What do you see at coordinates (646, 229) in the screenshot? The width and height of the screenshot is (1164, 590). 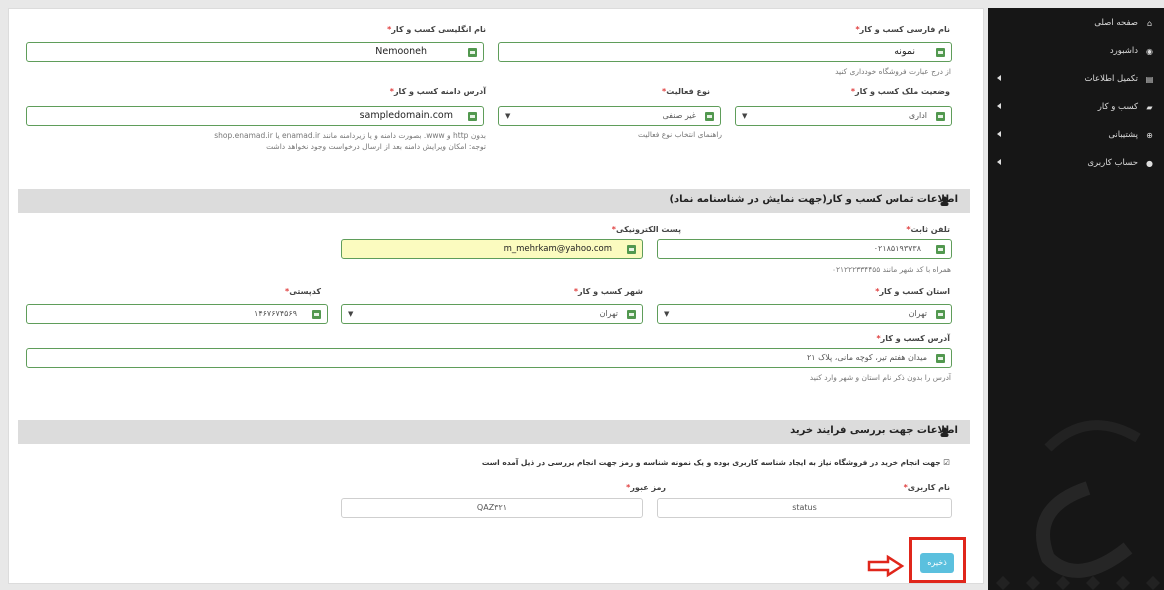 I see `email-label: پست الکترونیکی*` at bounding box center [646, 229].